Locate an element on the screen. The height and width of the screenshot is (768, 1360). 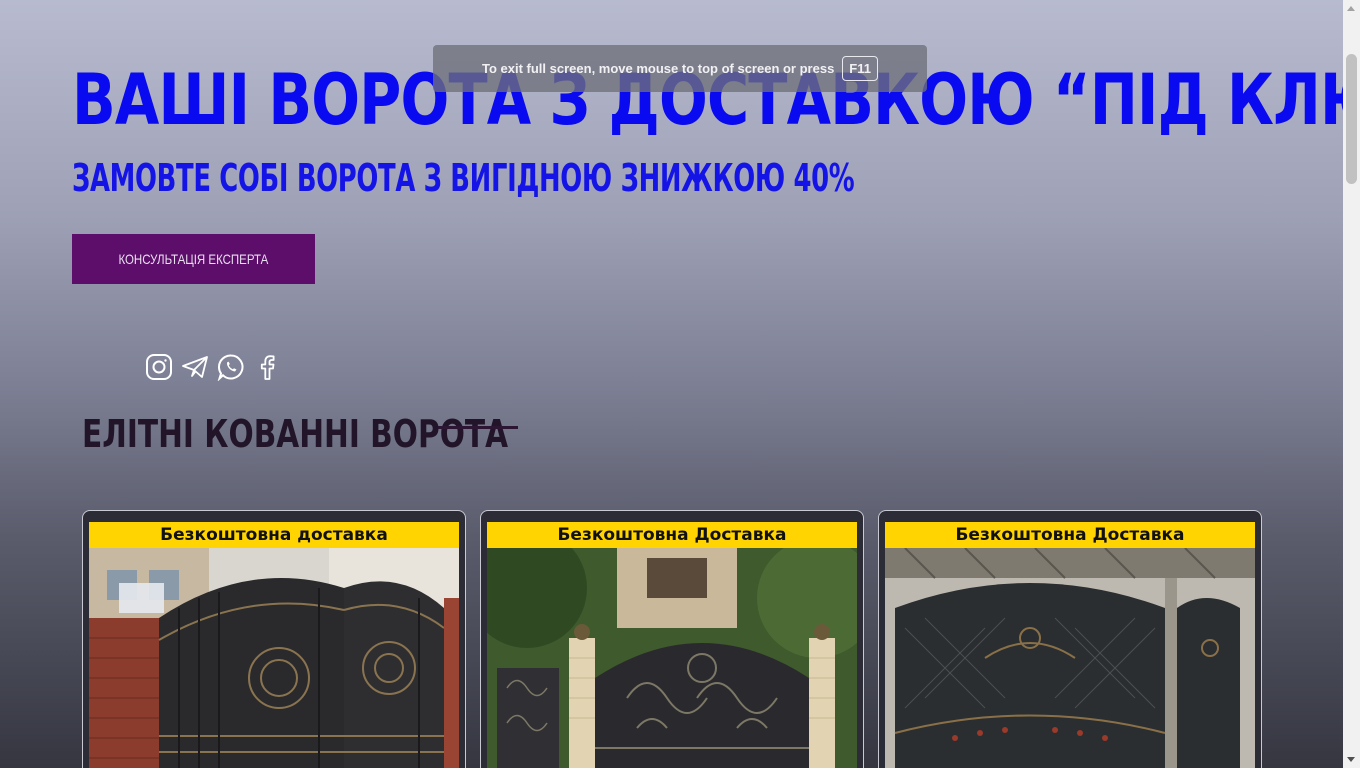
product-card: Безкоштовна доставка is located at coordinates (274, 639).